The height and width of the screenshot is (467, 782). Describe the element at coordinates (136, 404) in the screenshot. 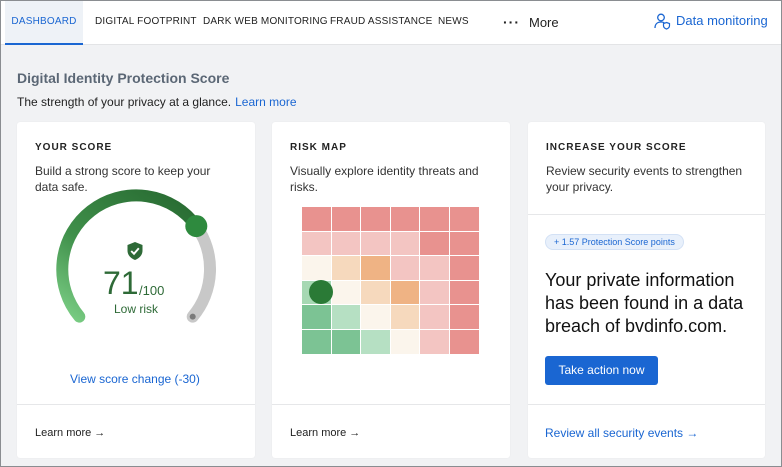

I see `score-card-divider` at that location.